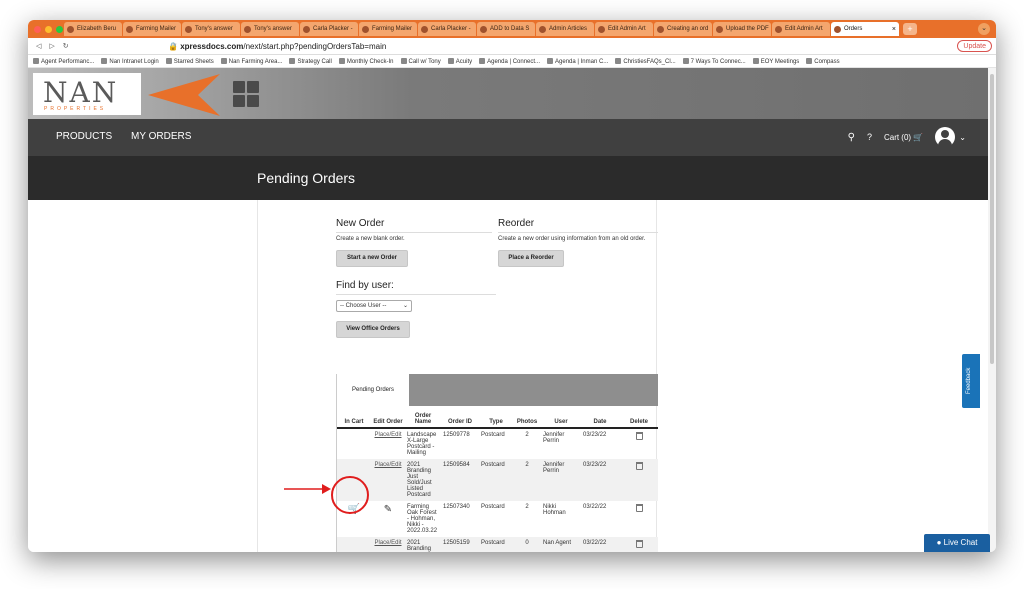  Describe the element at coordinates (823, 61) in the screenshot. I see `bookmark-item: Compass` at that location.